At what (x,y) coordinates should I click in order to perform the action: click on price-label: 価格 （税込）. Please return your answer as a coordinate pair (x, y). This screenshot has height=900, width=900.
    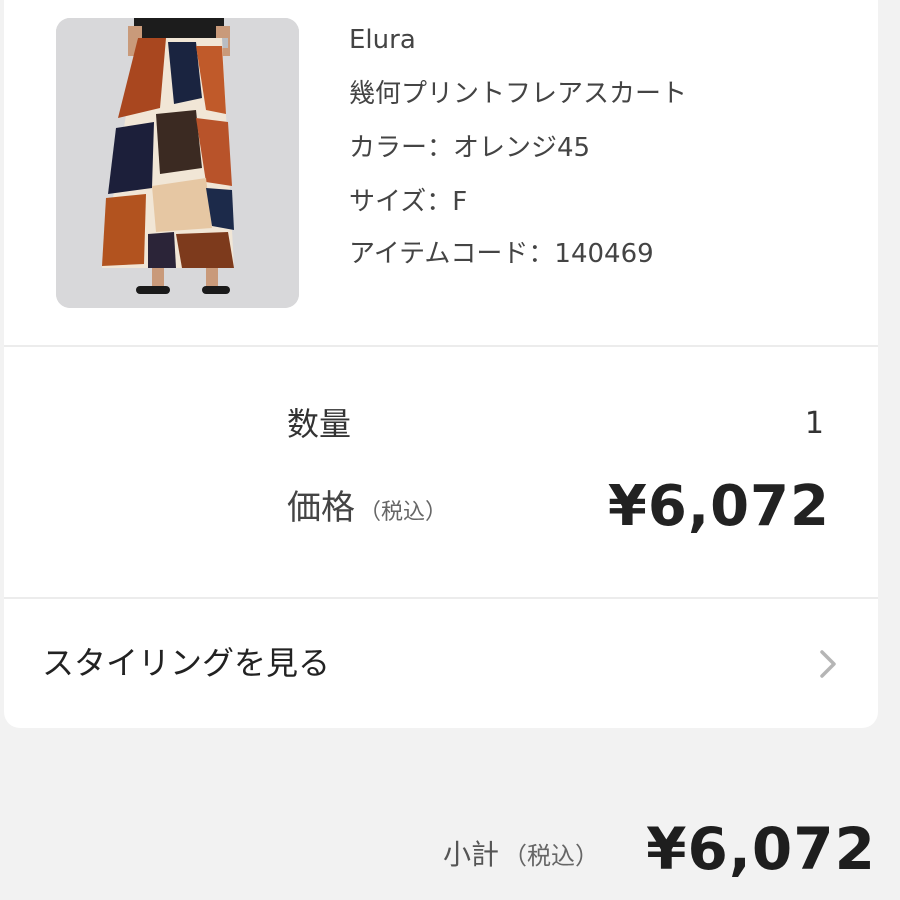
    Looking at the image, I should click on (367, 510).